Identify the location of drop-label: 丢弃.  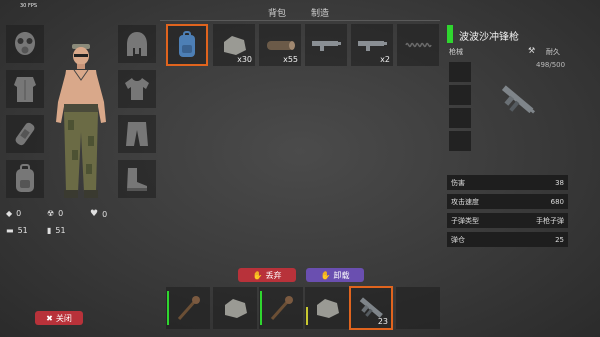
(273, 275).